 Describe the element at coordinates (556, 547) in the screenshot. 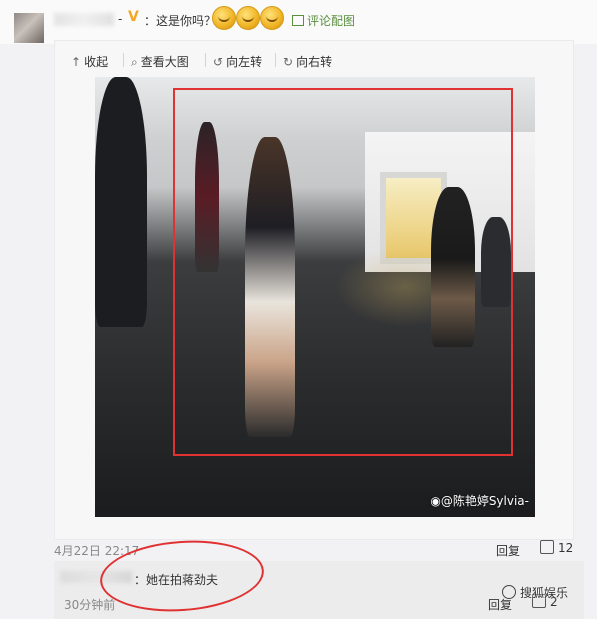

I see `like-button: 12` at that location.